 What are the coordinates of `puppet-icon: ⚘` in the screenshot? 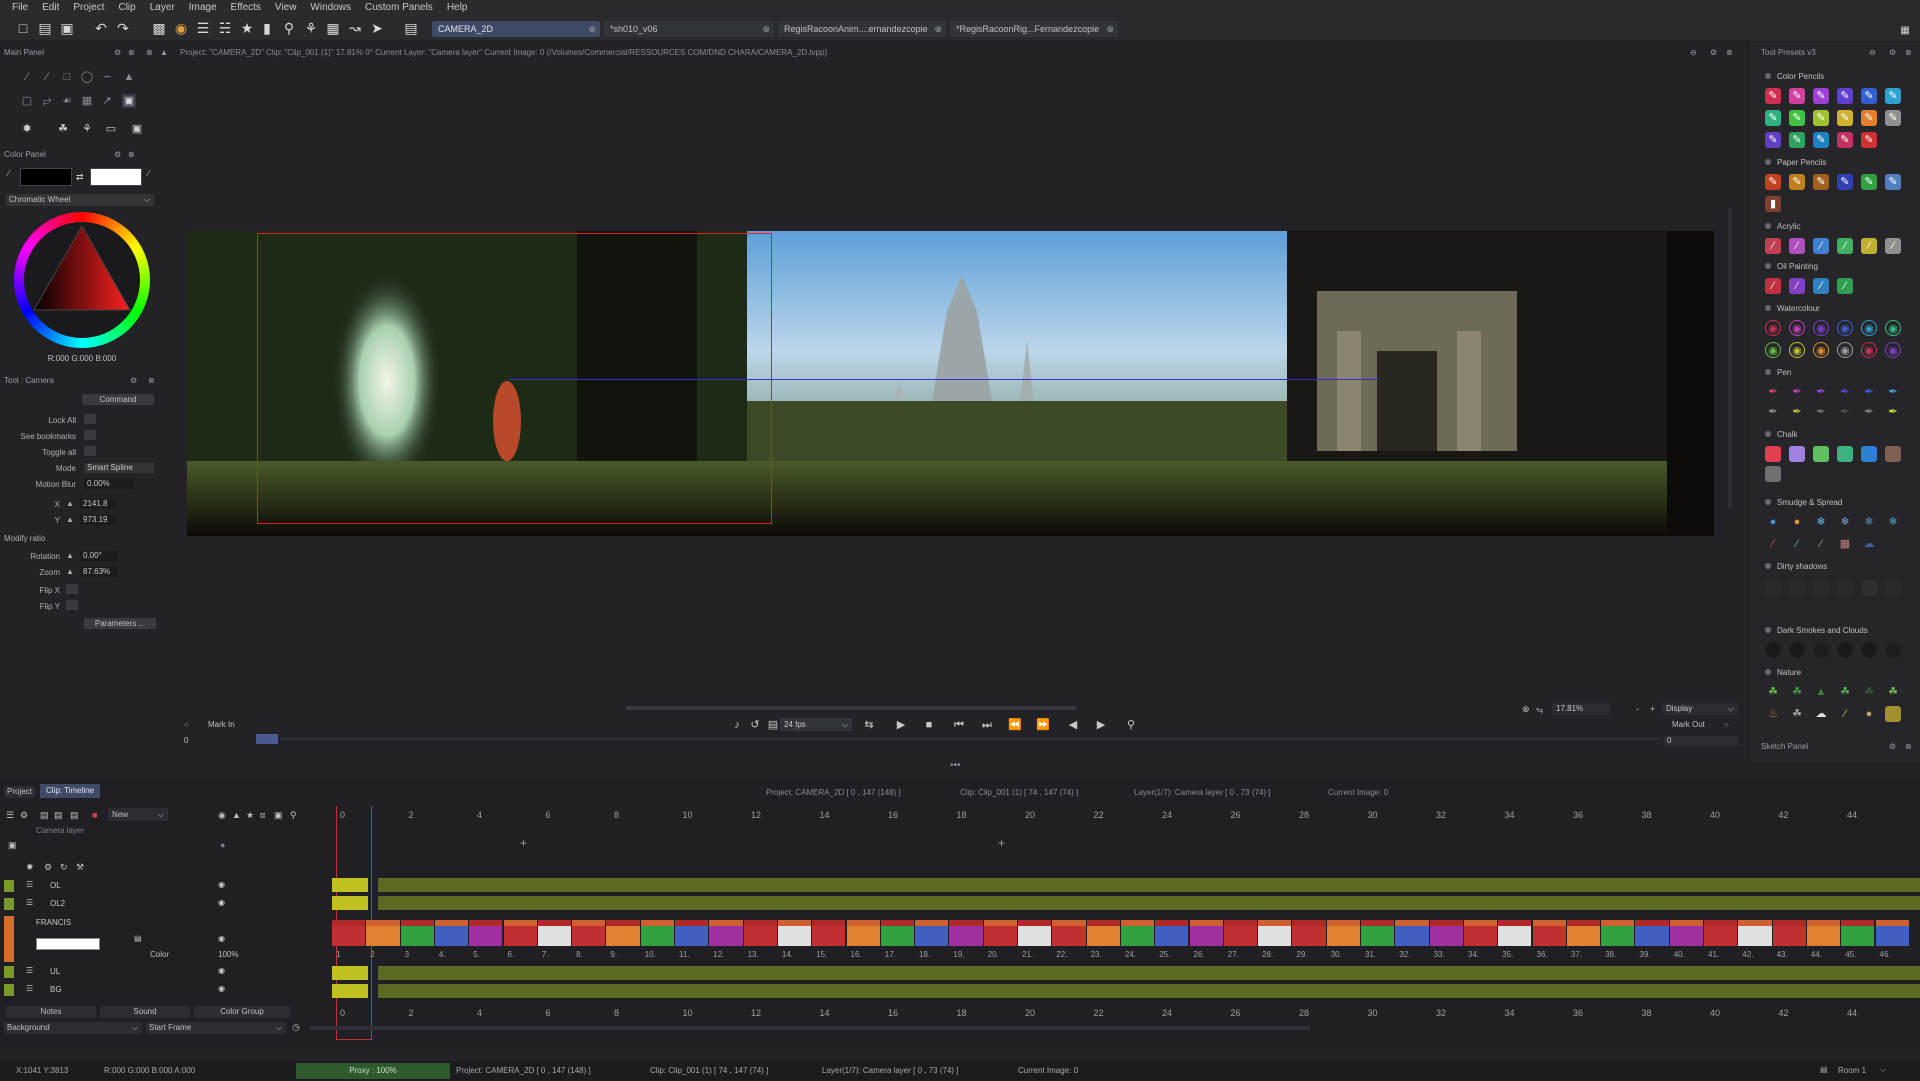 It's located at (311, 28).